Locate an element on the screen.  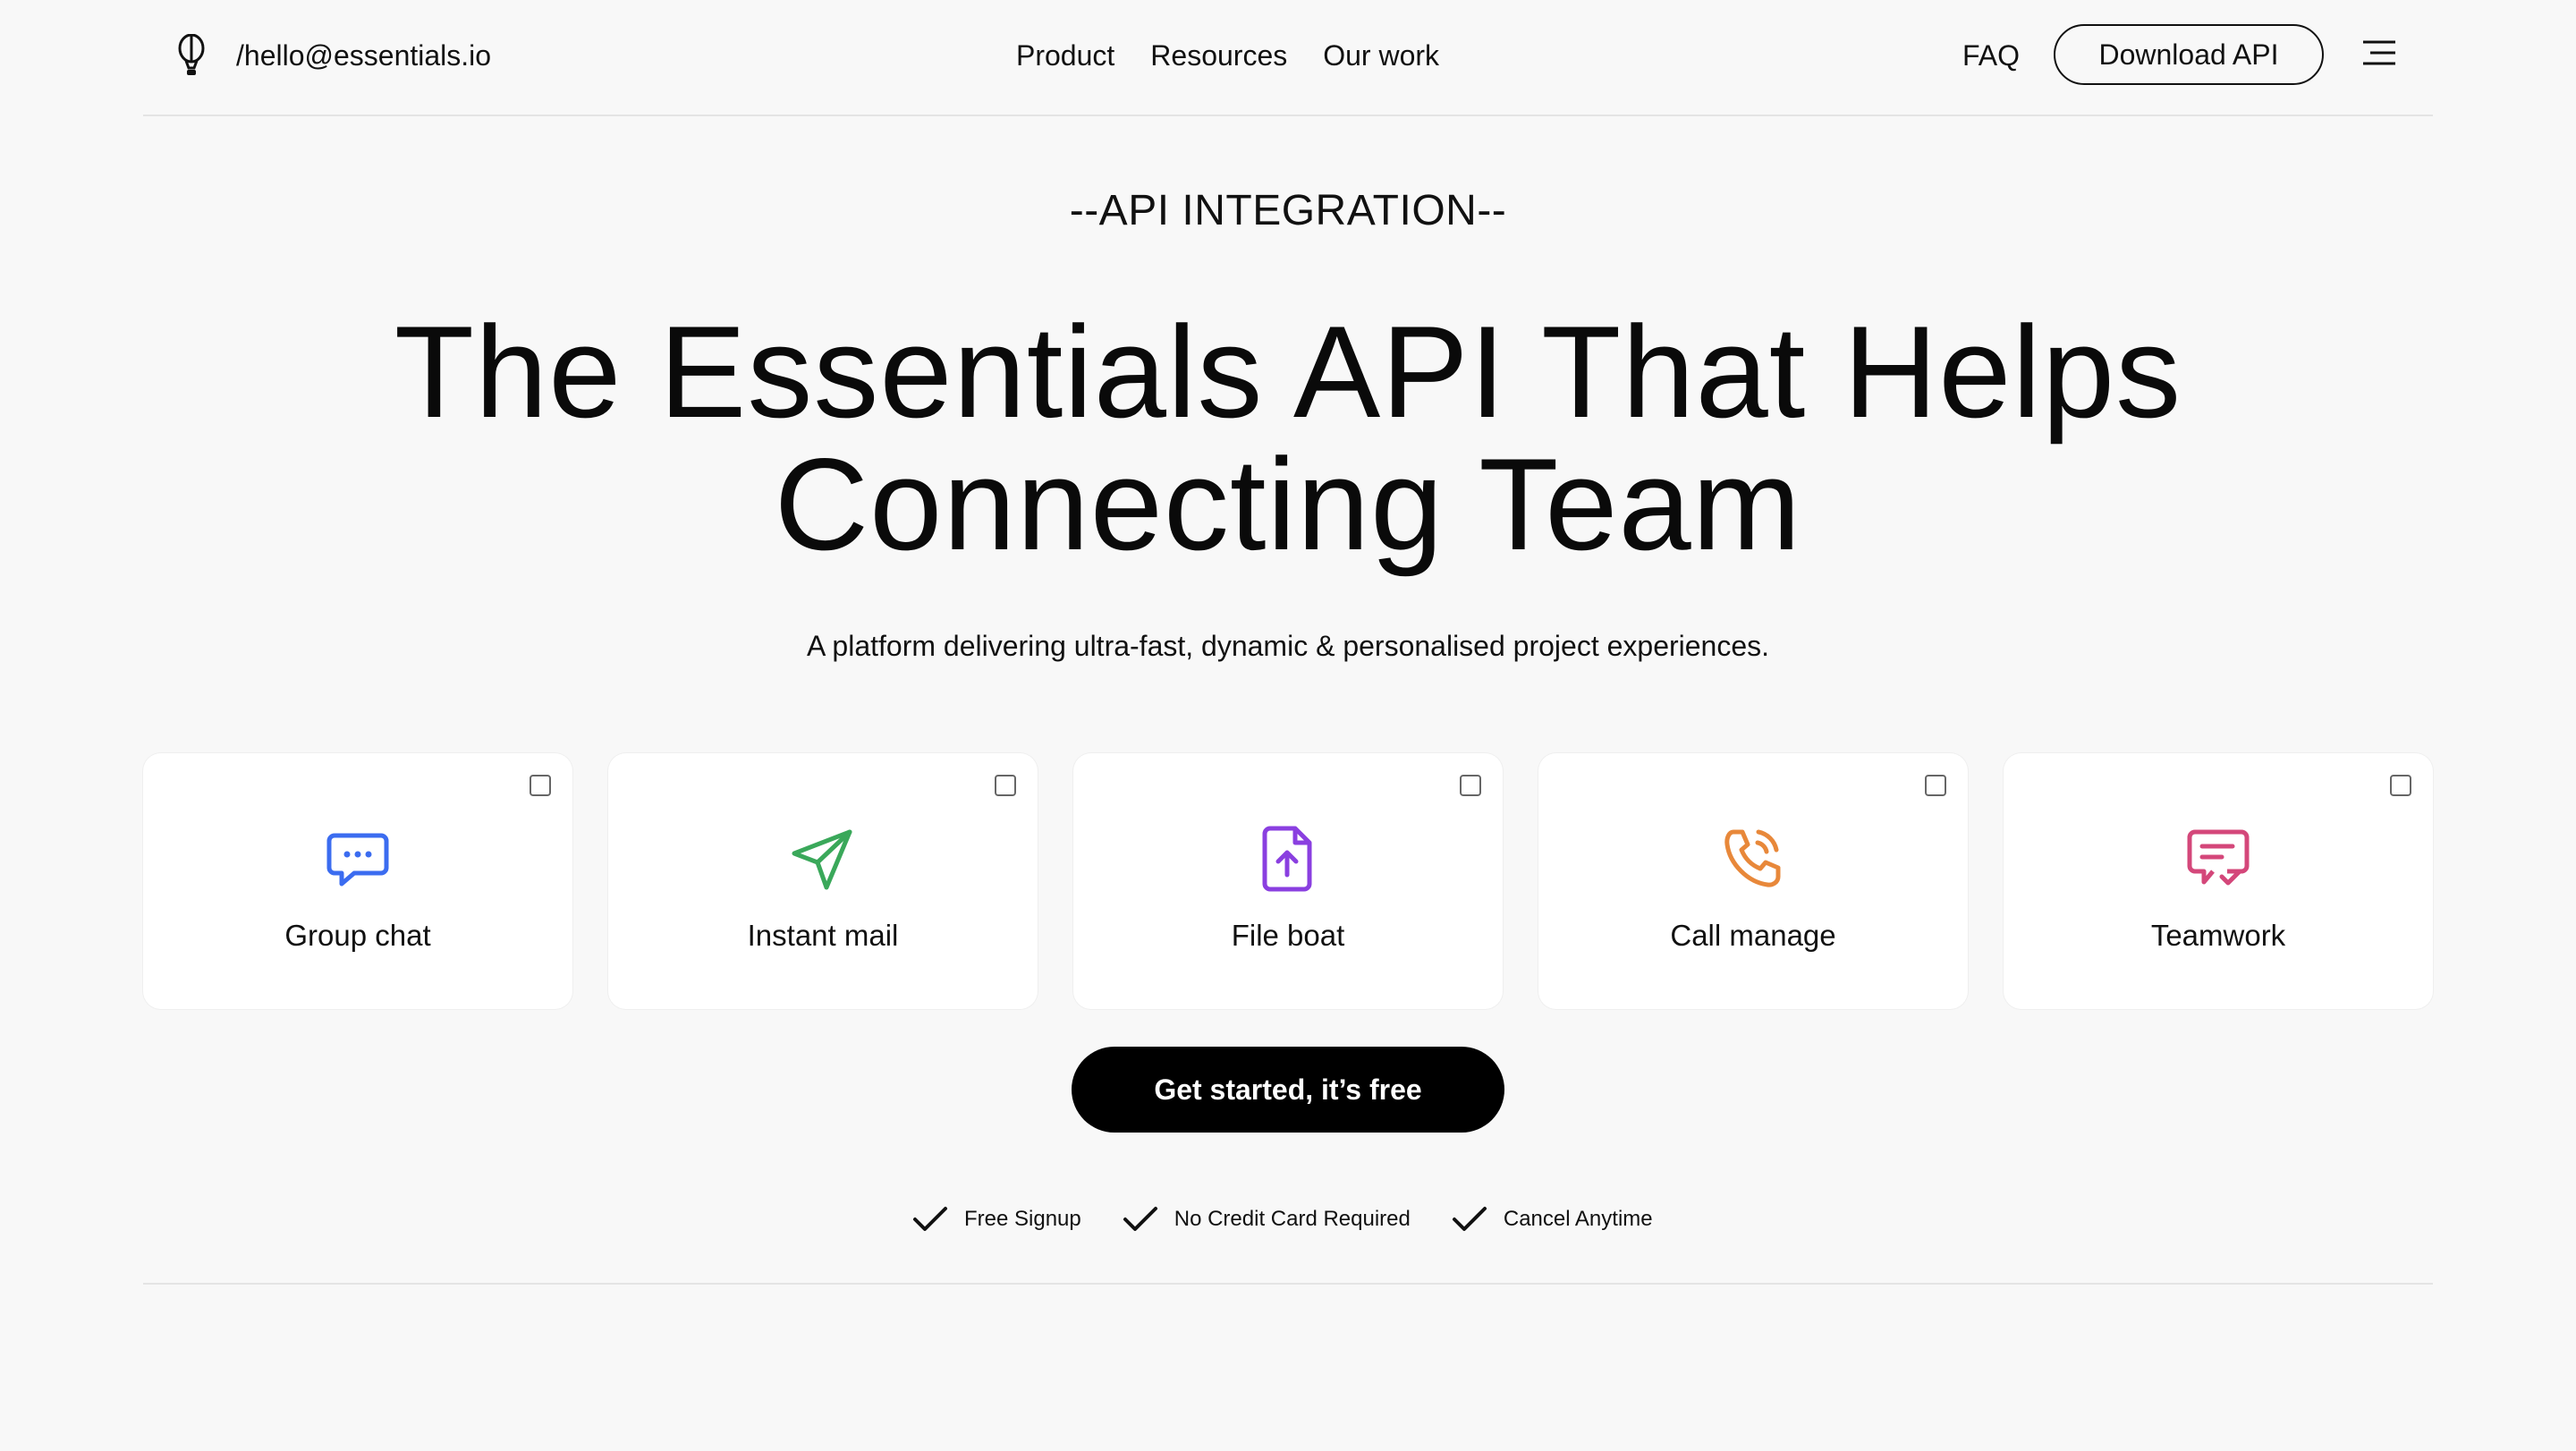
nav-item-product: Product is located at coordinates (1065, 55).